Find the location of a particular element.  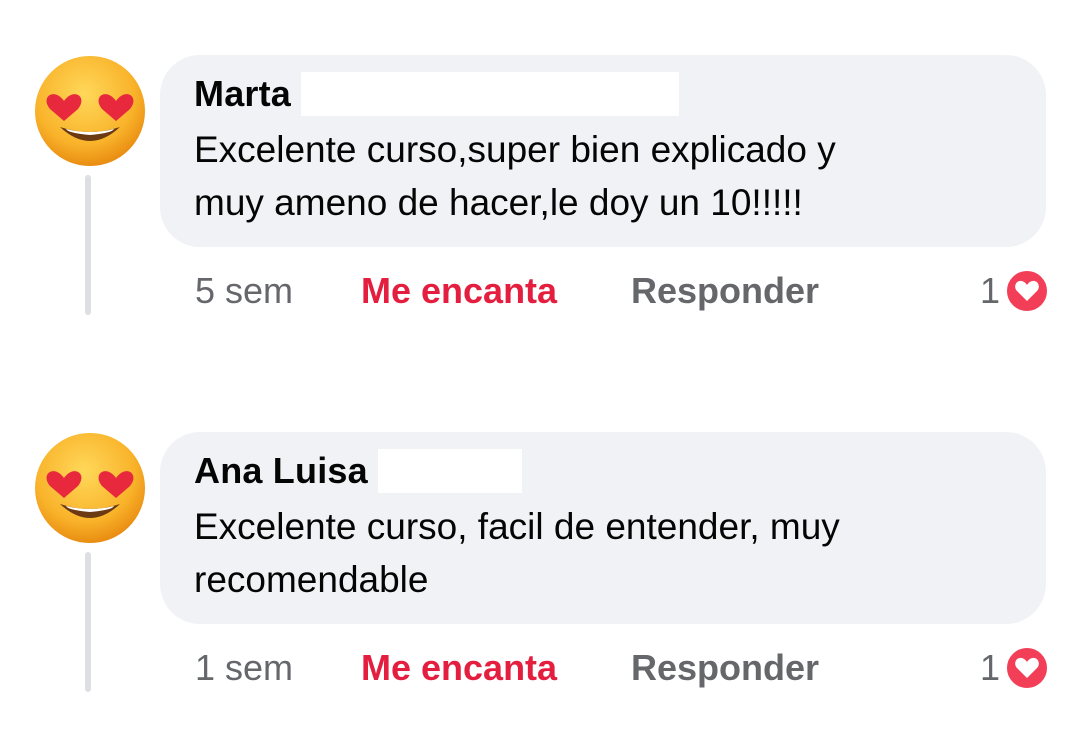

comment-text-line: recomendable is located at coordinates (311, 579).